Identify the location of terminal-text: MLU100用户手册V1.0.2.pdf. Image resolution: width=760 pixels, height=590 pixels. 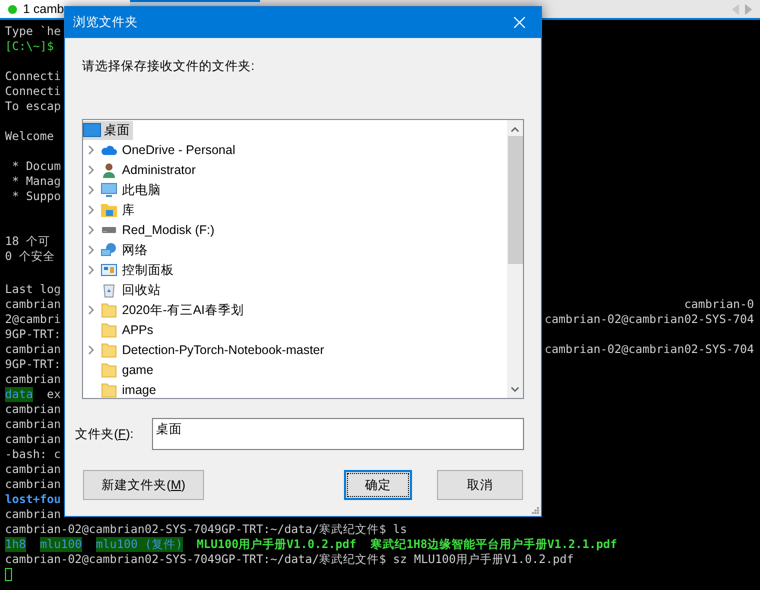
(276, 544).